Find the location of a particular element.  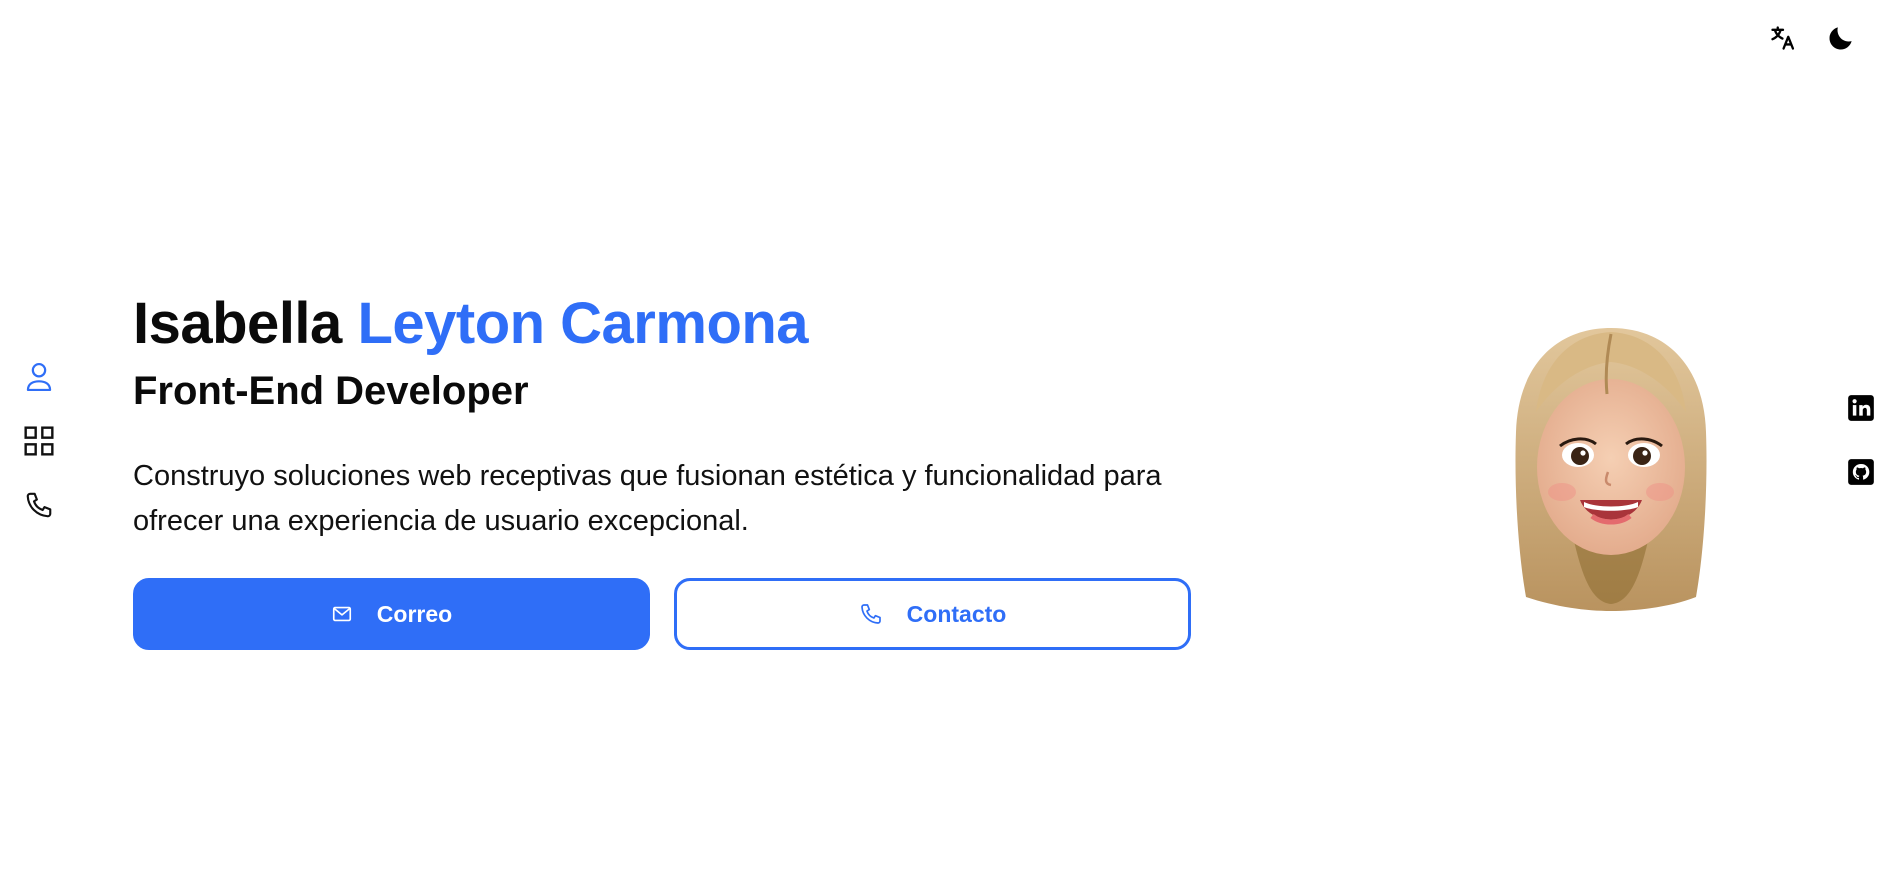

linkedin-icon is located at coordinates (1861, 408).